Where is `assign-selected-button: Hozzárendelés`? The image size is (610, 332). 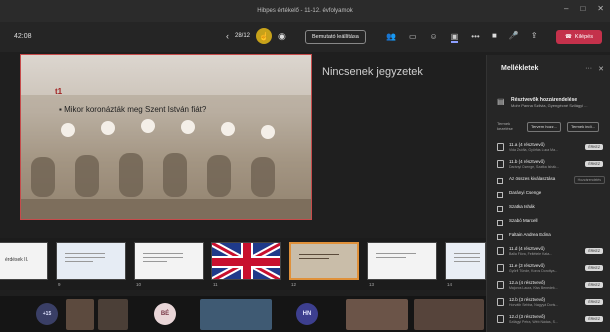 assign-selected-button: Hozzárendelés is located at coordinates (589, 180).